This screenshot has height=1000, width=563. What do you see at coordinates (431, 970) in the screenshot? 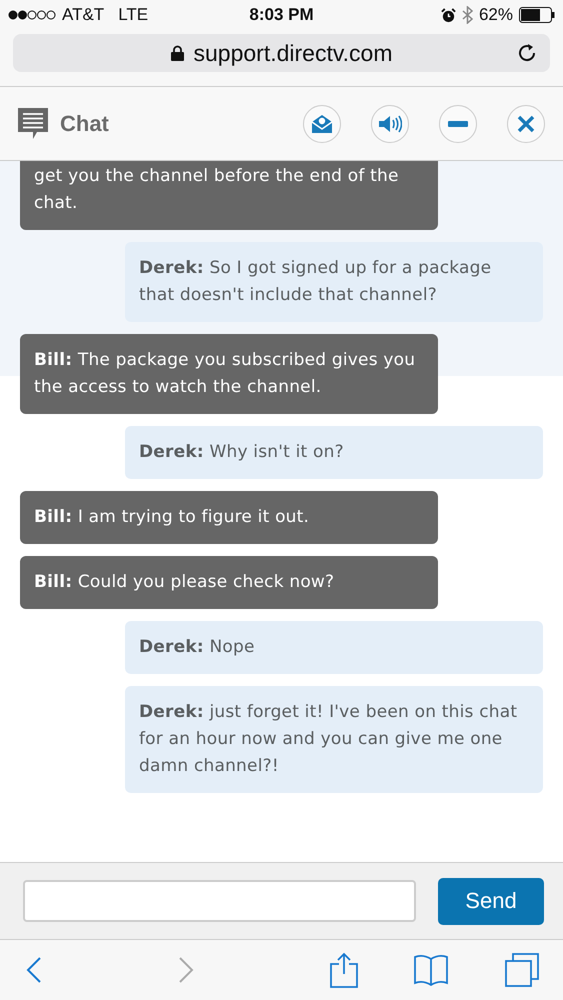
I see `bookmarks-icon` at bounding box center [431, 970].